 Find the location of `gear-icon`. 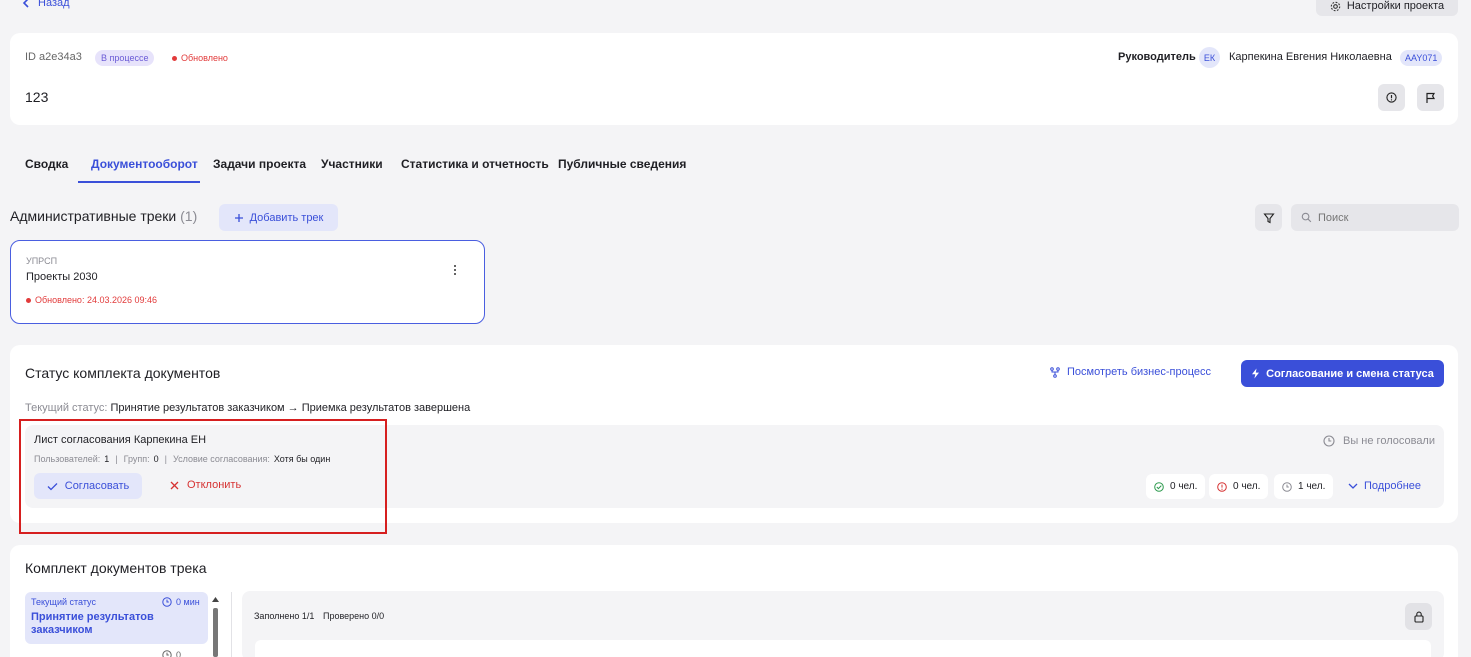

gear-icon is located at coordinates (1335, 6).